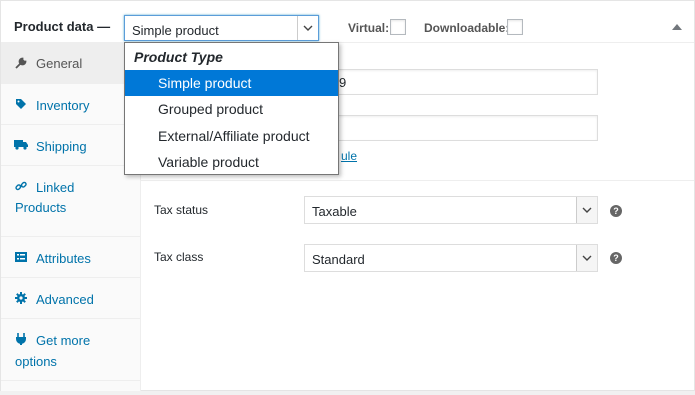  Describe the element at coordinates (62, 26) in the screenshot. I see `panel-title: Product data —` at that location.